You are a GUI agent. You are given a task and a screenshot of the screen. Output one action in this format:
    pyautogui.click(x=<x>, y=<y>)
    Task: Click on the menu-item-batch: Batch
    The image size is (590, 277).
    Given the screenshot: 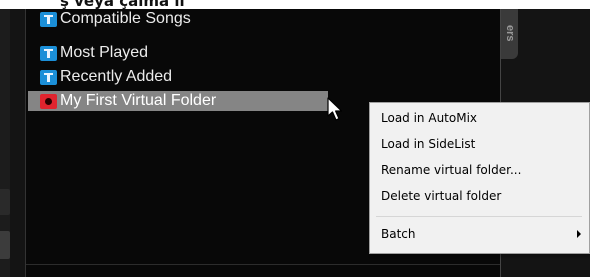 What is the action you would take?
    pyautogui.click(x=479, y=234)
    